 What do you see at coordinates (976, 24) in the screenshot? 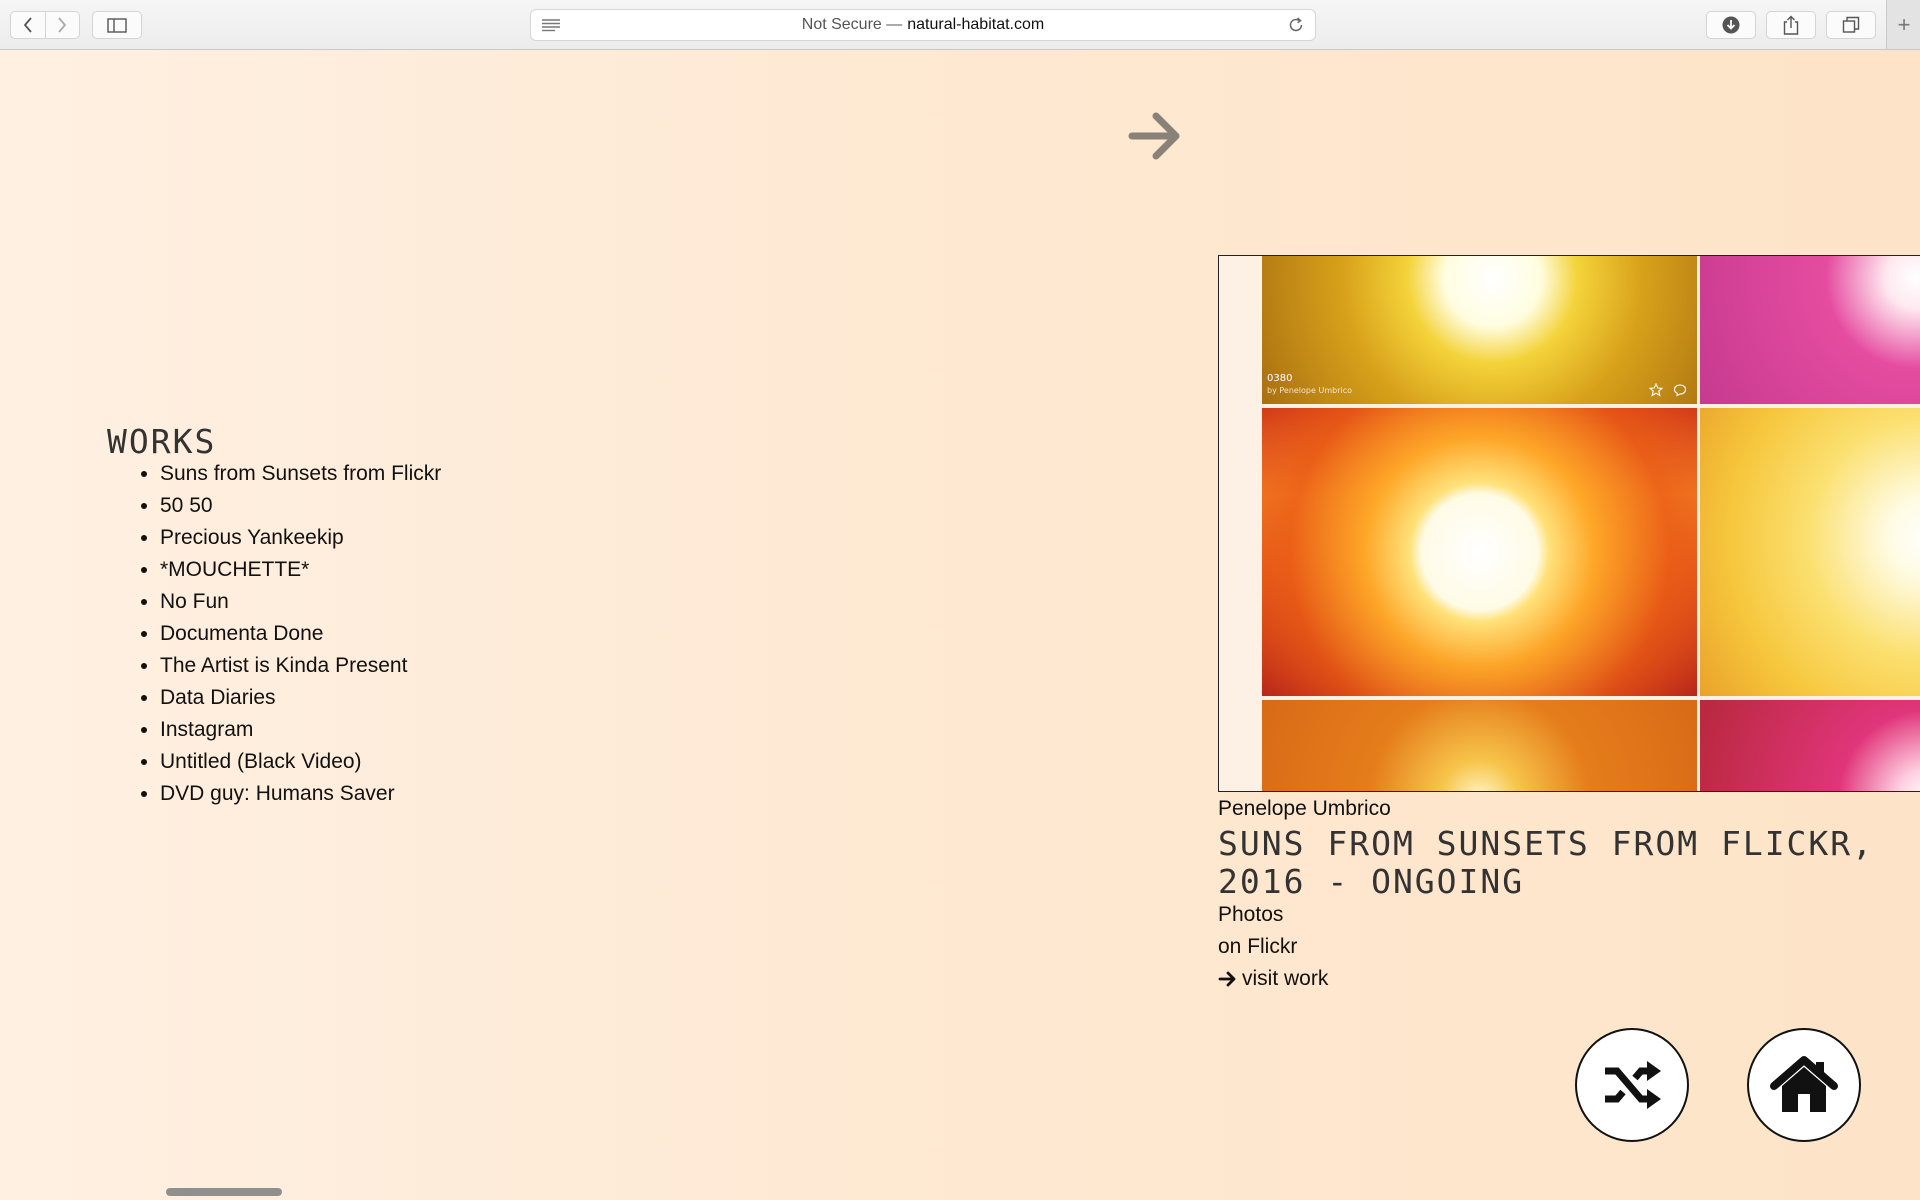
I see `address-domain: natural-habitat.com` at bounding box center [976, 24].